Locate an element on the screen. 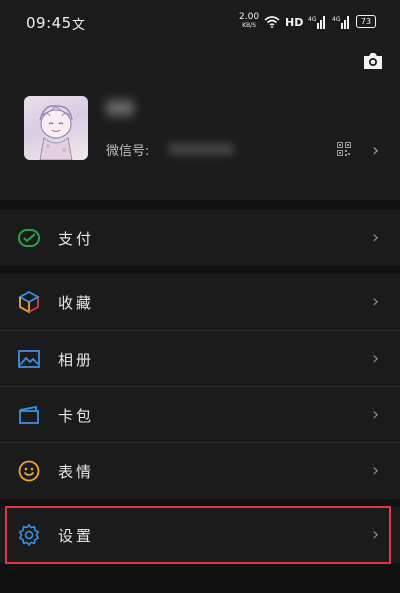 The height and width of the screenshot is (593, 400). camera-icon is located at coordinates (373, 61).